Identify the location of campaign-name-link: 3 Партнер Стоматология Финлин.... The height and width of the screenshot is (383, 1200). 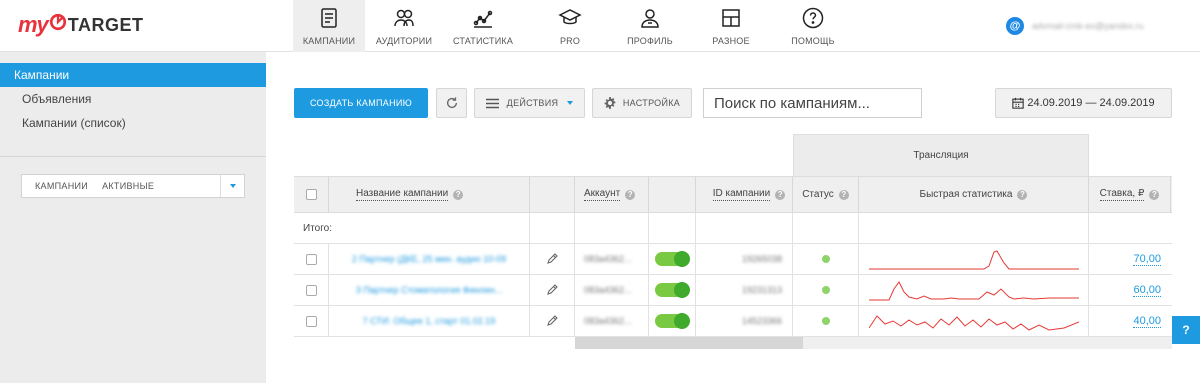
(429, 290).